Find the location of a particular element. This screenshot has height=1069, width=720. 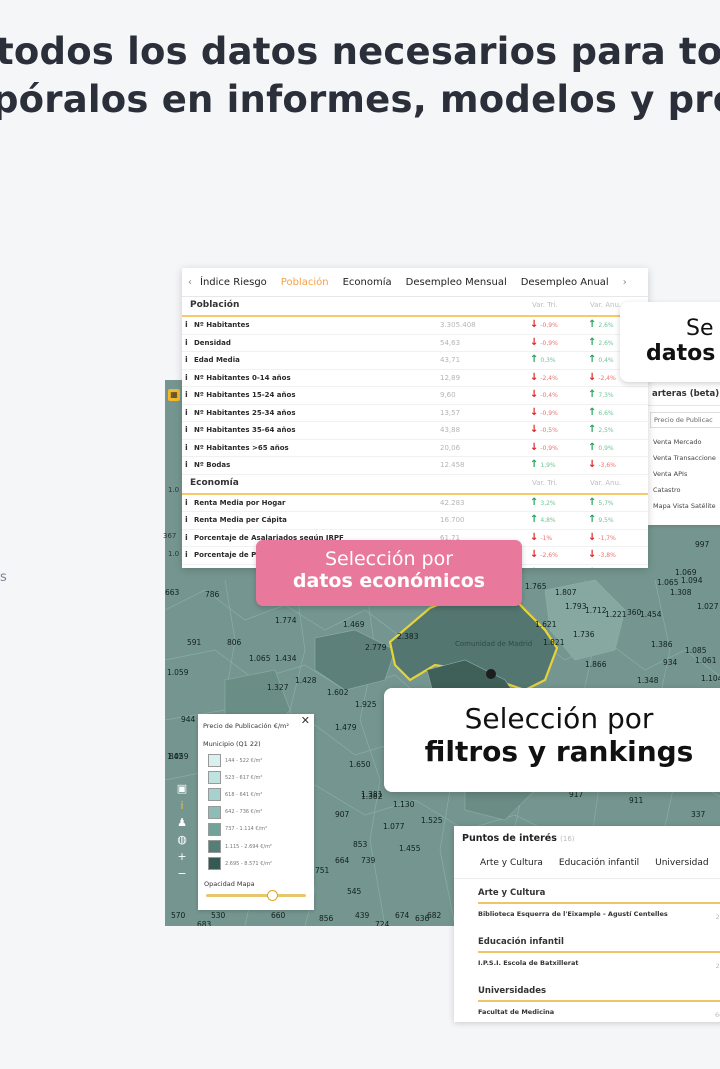

table-row: i Nº Bodas 12.458 ↑ 1,9% ↓ -3,6% is located at coordinates (415, 466).